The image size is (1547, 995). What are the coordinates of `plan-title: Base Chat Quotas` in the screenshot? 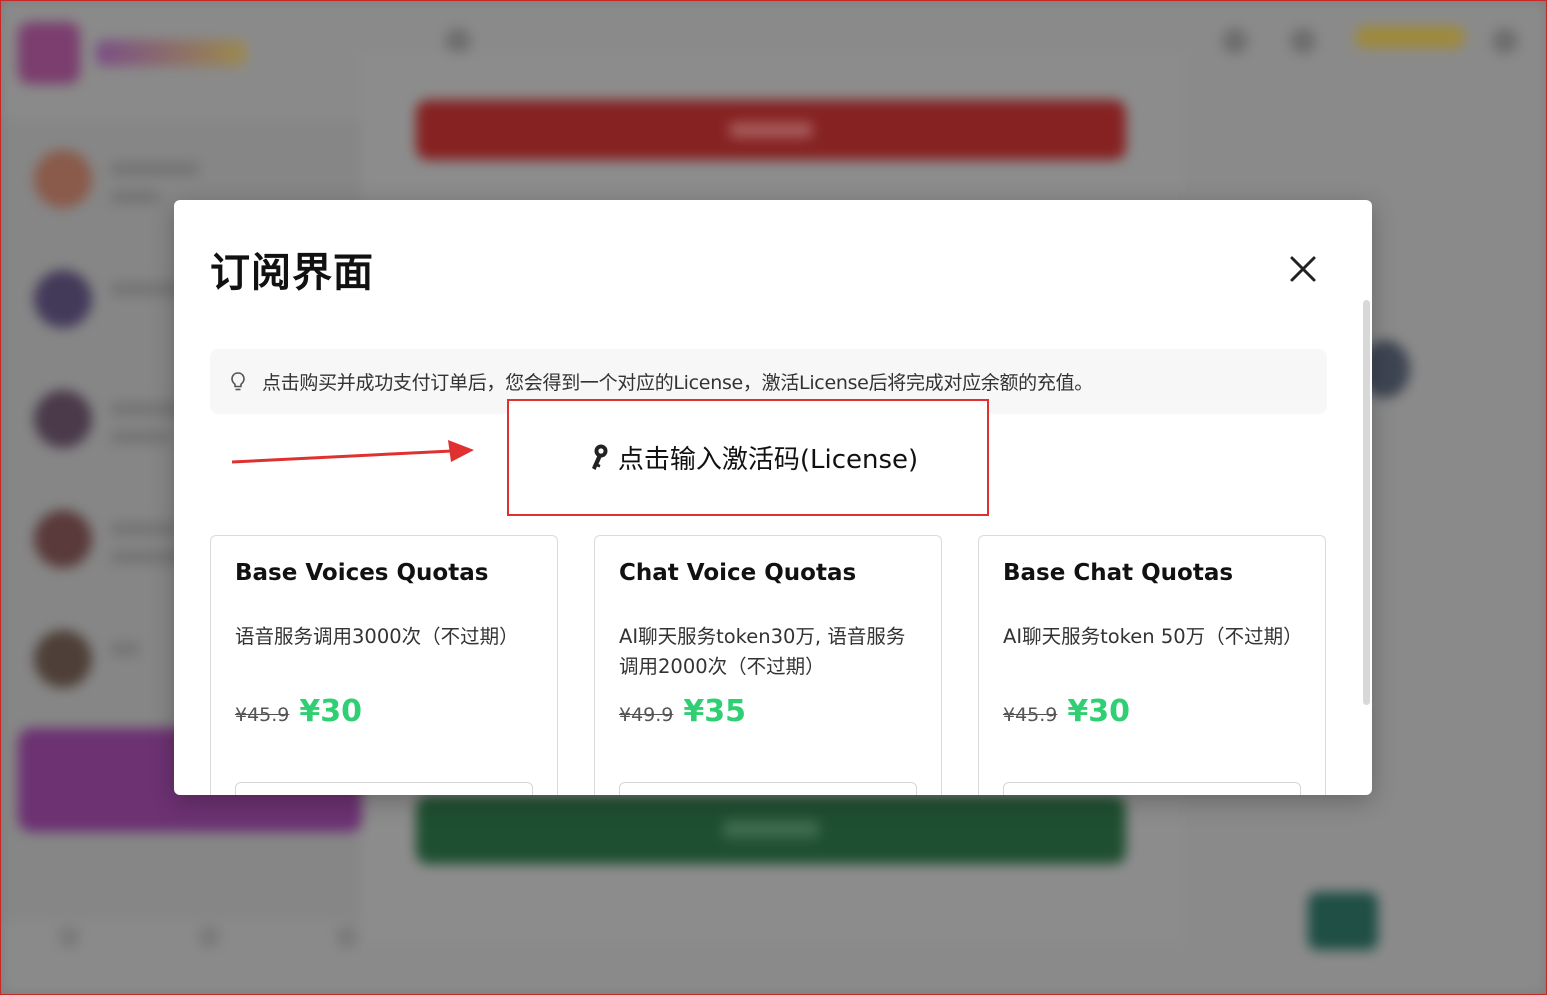 It's located at (1118, 573).